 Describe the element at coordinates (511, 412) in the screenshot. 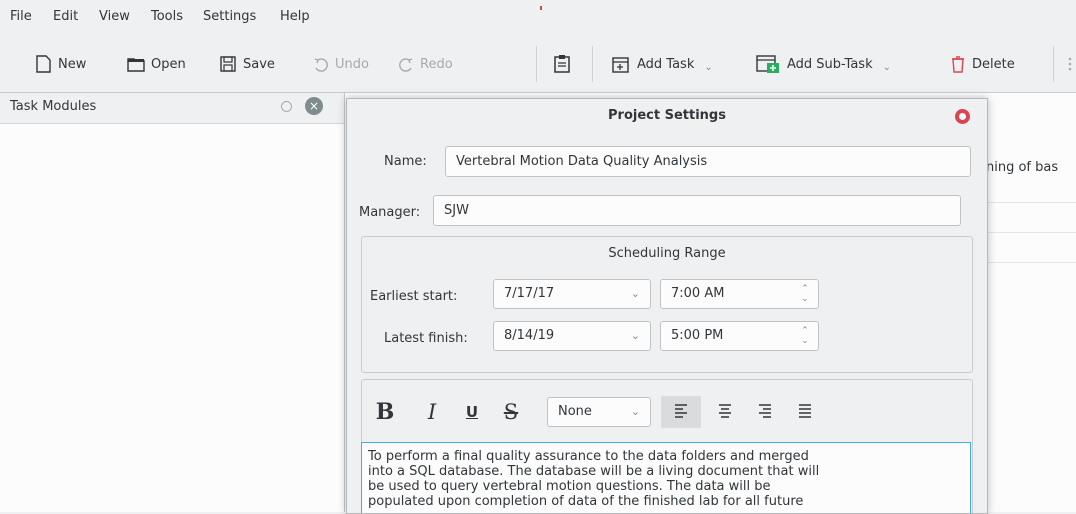

I see `strikethrough-button: S` at that location.